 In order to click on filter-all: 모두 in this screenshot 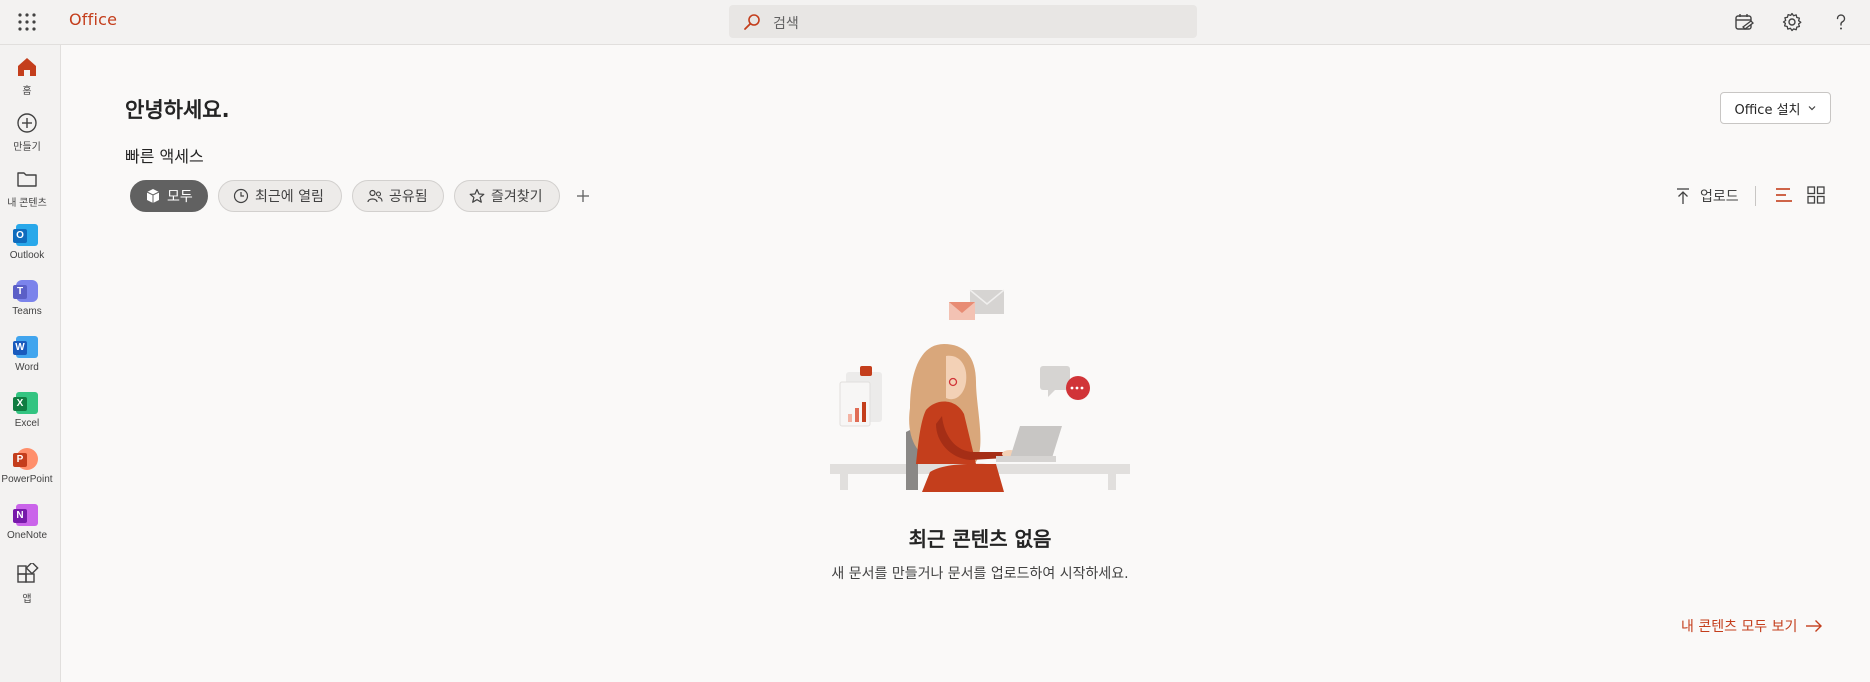, I will do `click(169, 196)`.